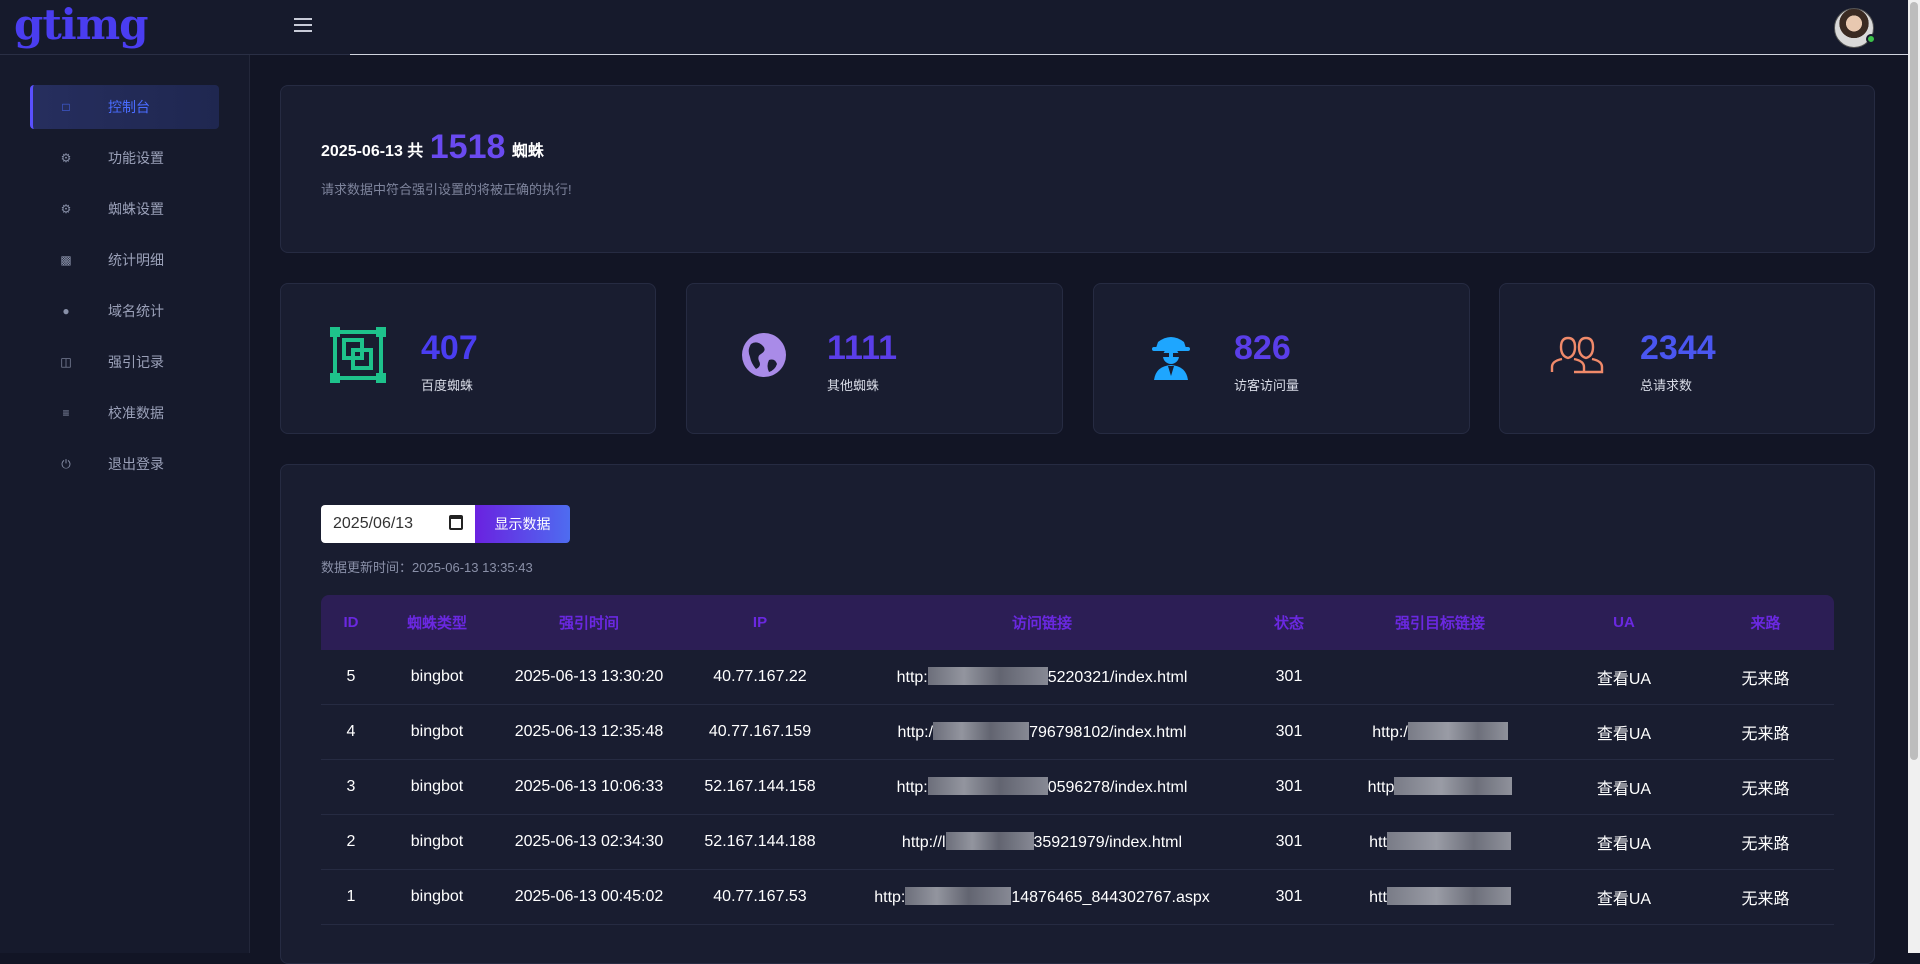 Image resolution: width=1920 pixels, height=964 pixels. Describe the element at coordinates (81, 24) in the screenshot. I see `logo: gtimg` at that location.